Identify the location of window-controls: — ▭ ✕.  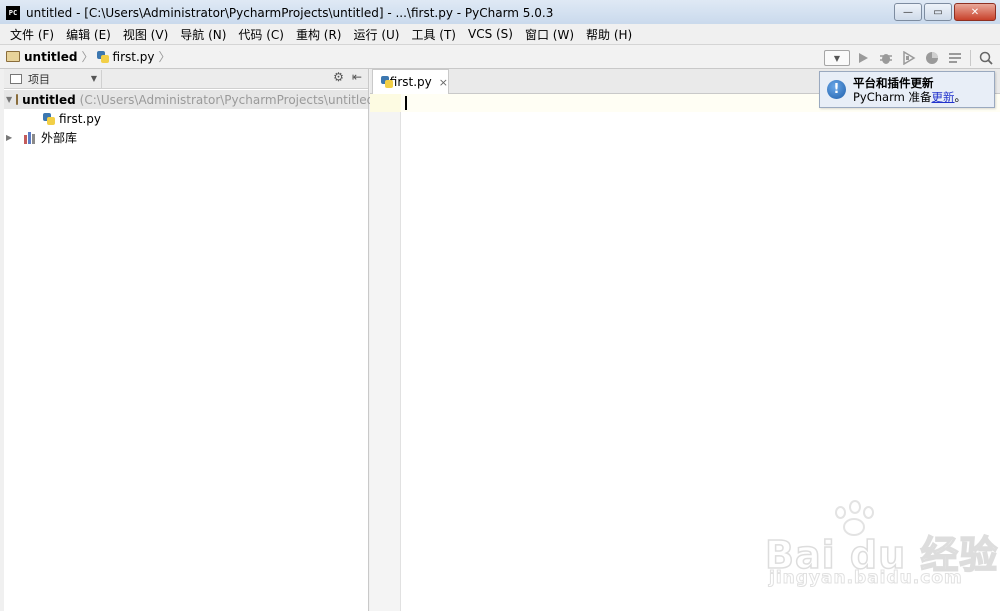
(945, 12).